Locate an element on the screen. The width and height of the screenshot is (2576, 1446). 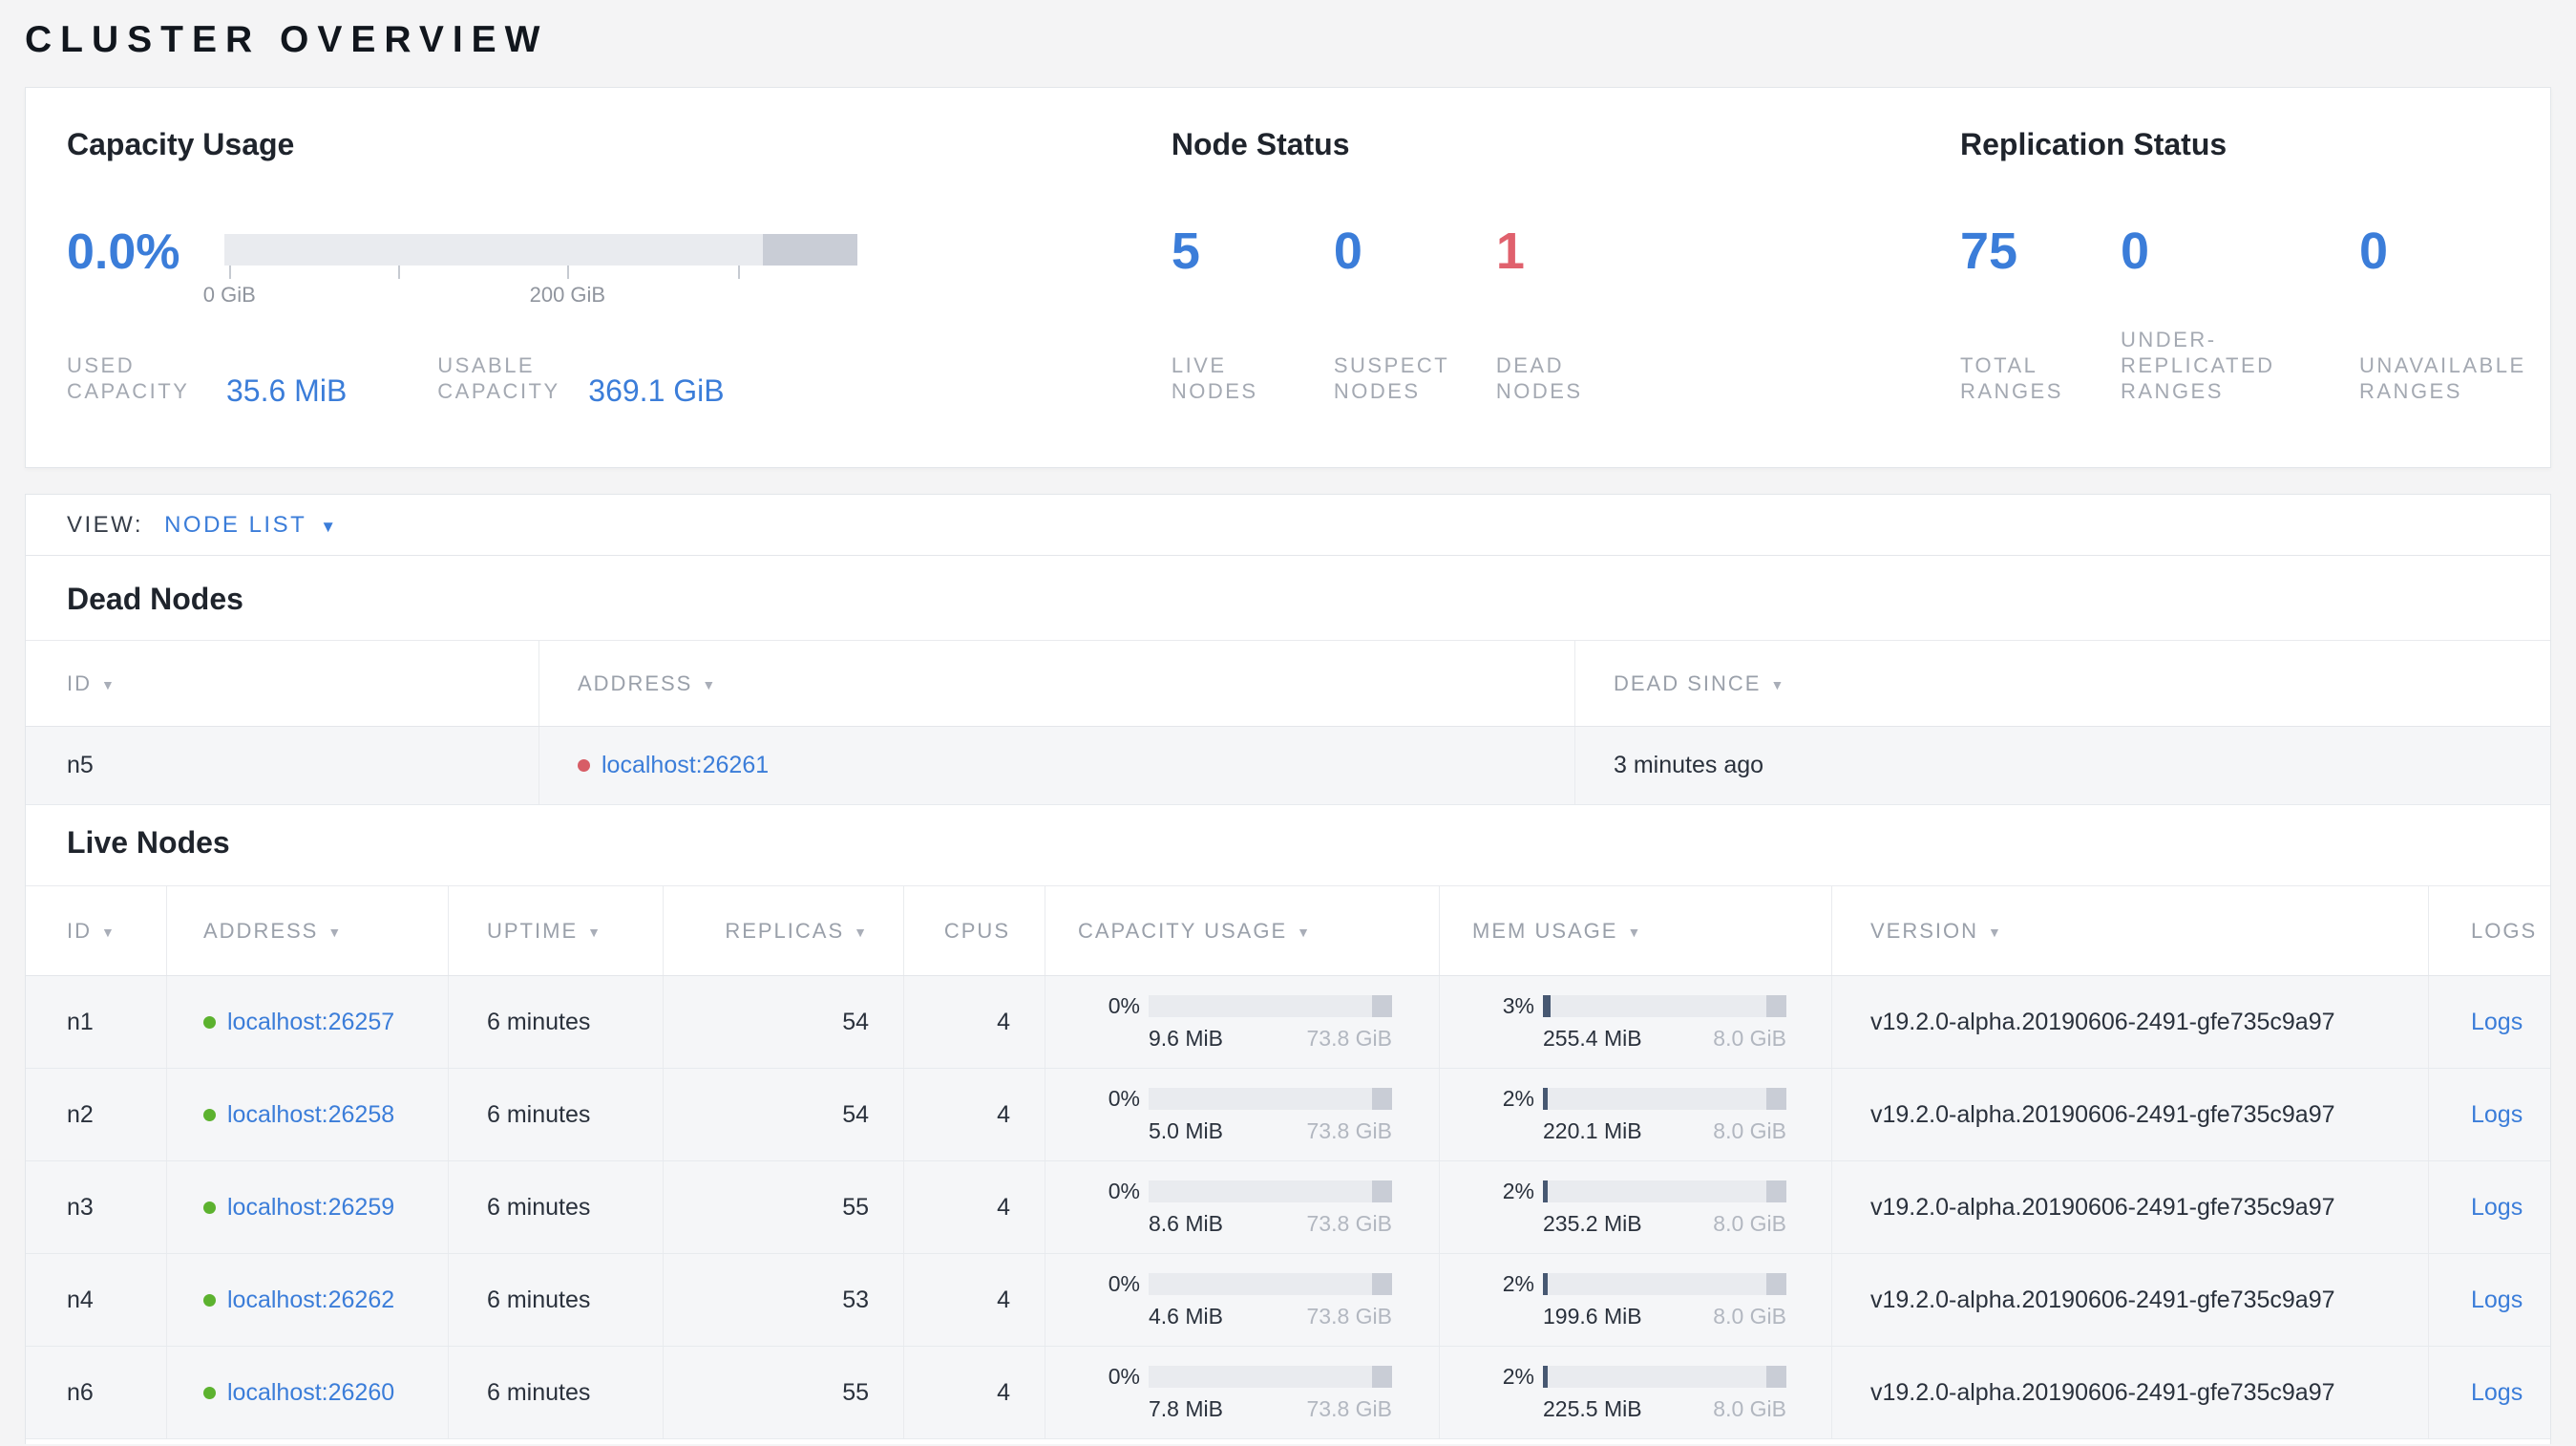
dead-col-header-dead-since: DEAD SINCE ▼ is located at coordinates (2062, 683).